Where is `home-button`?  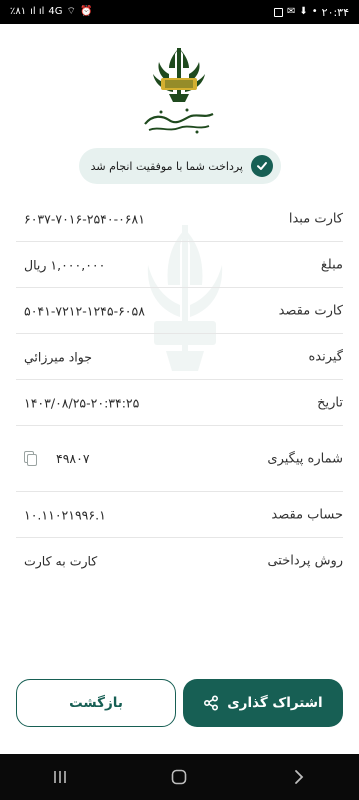 home-button is located at coordinates (179, 777).